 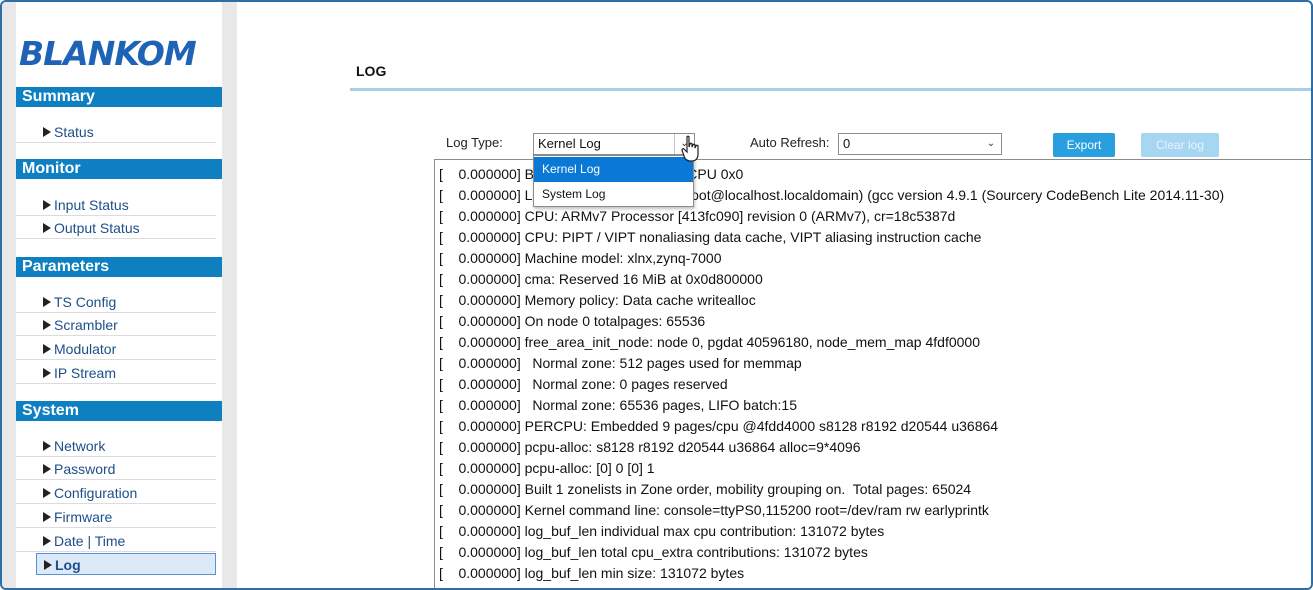 What do you see at coordinates (614, 144) in the screenshot?
I see `log-type-select: Kernel Log ⌄` at bounding box center [614, 144].